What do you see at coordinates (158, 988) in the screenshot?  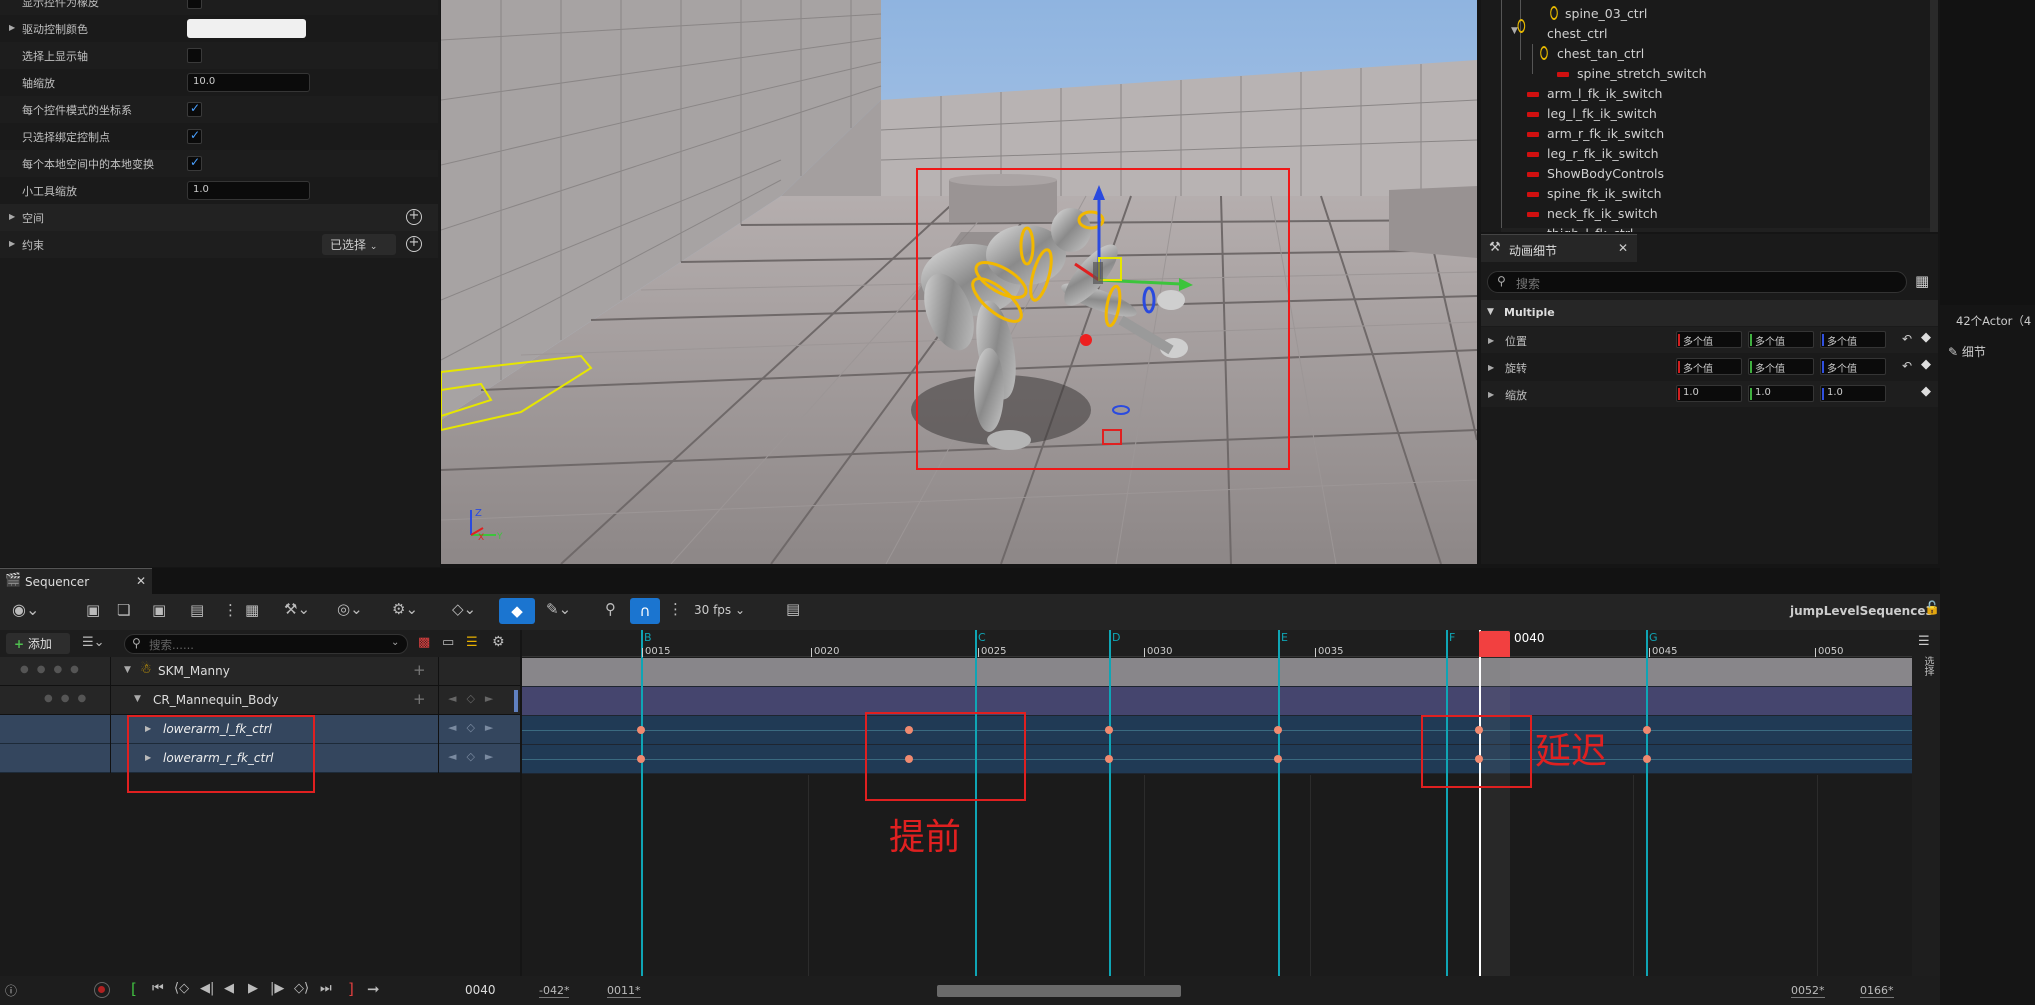 I see `jump-start-icon: ⏮` at bounding box center [158, 988].